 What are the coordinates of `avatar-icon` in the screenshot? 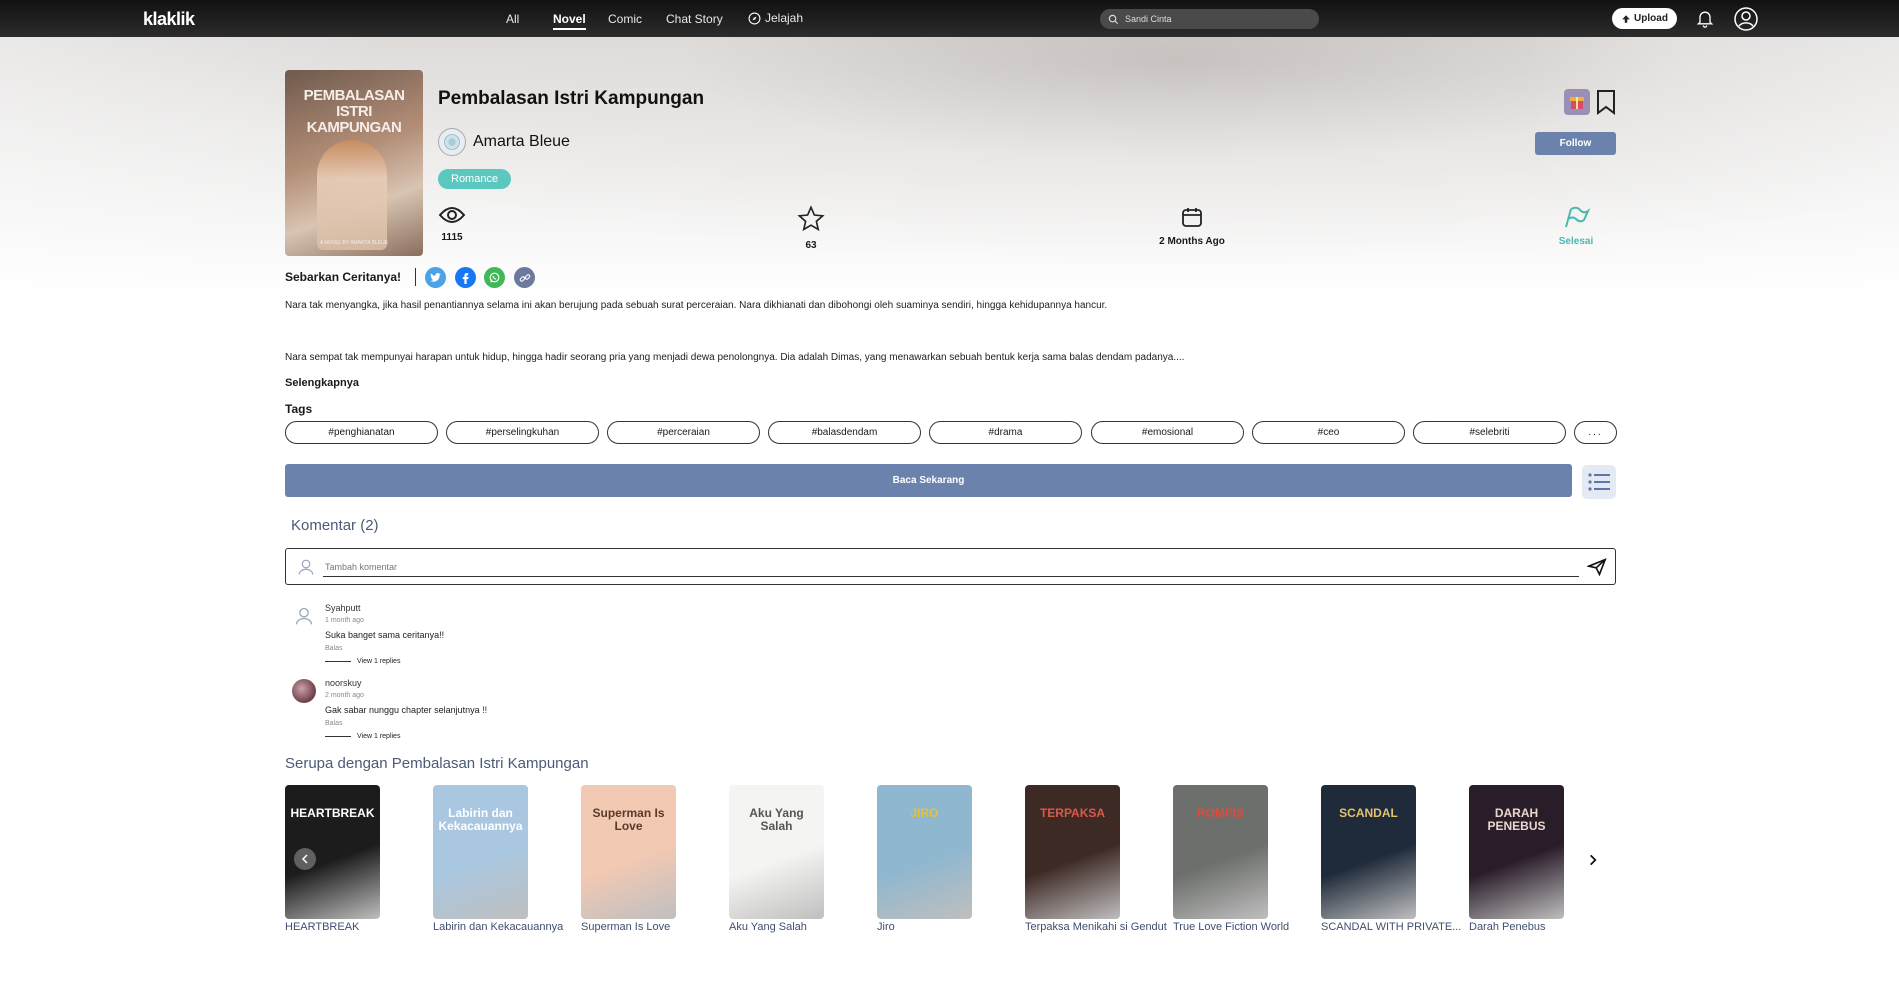 It's located at (452, 142).